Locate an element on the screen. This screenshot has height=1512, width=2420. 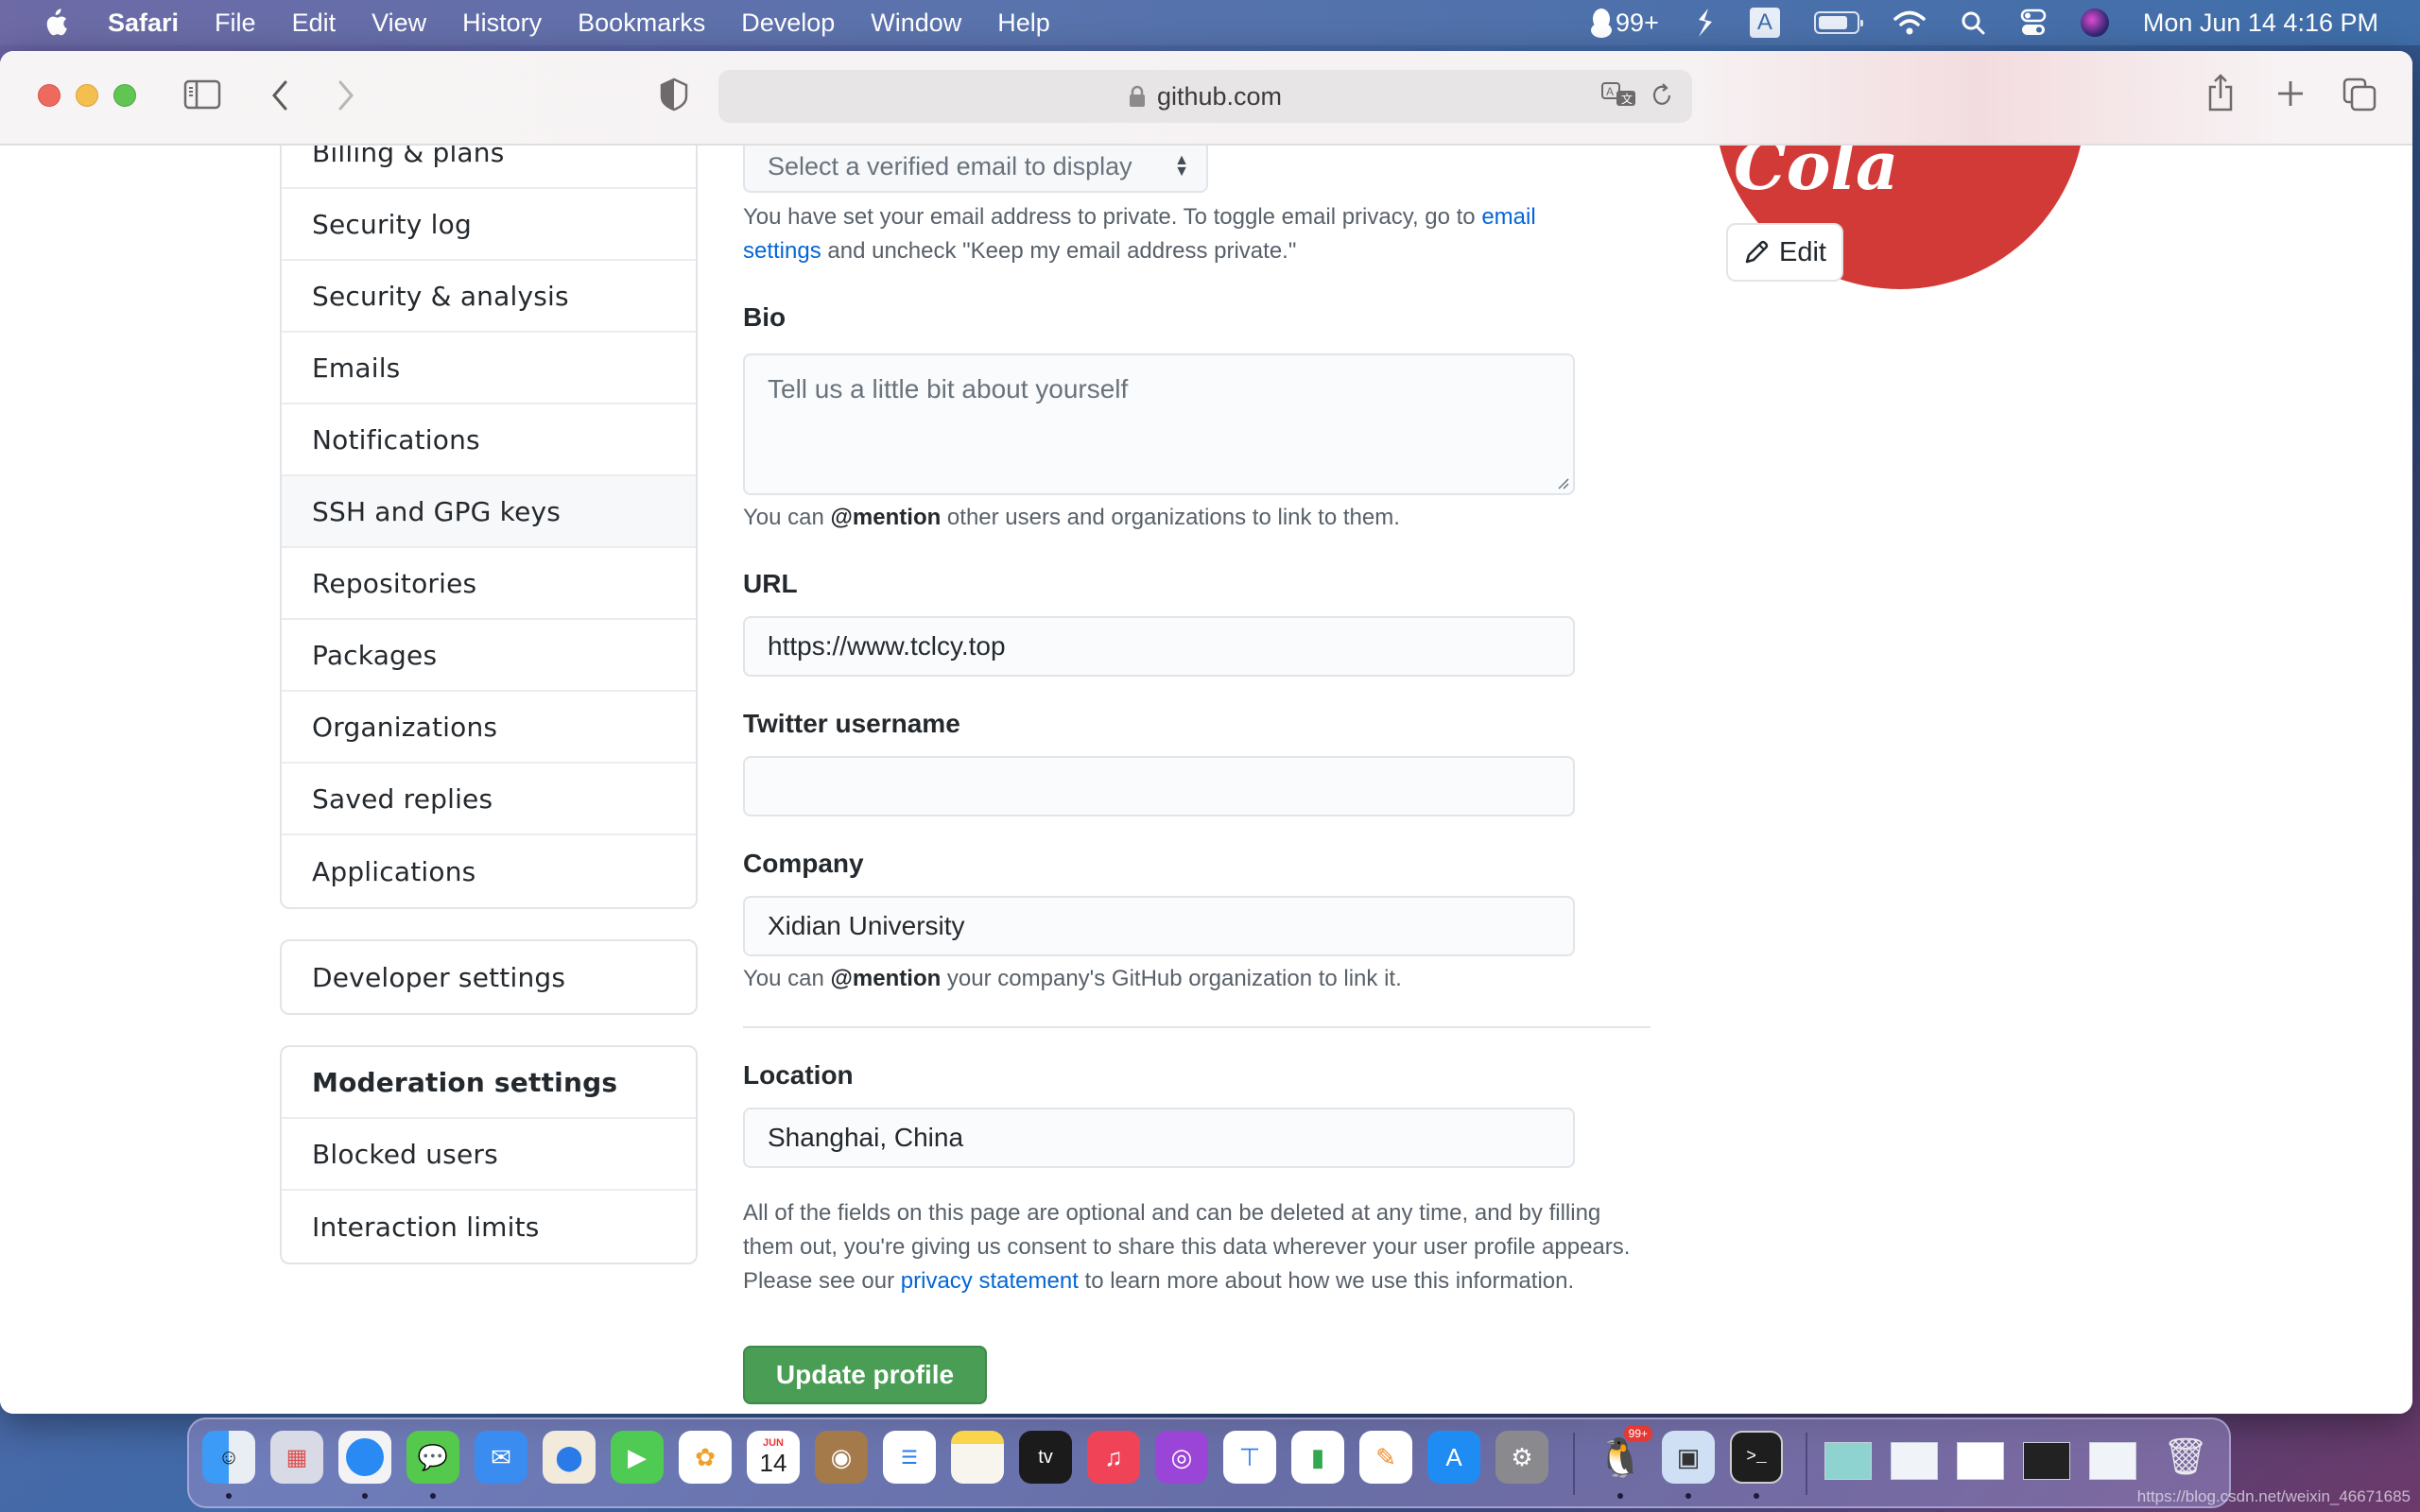
moderation-settings-heading: Moderation settings is located at coordinates (489, 1083).